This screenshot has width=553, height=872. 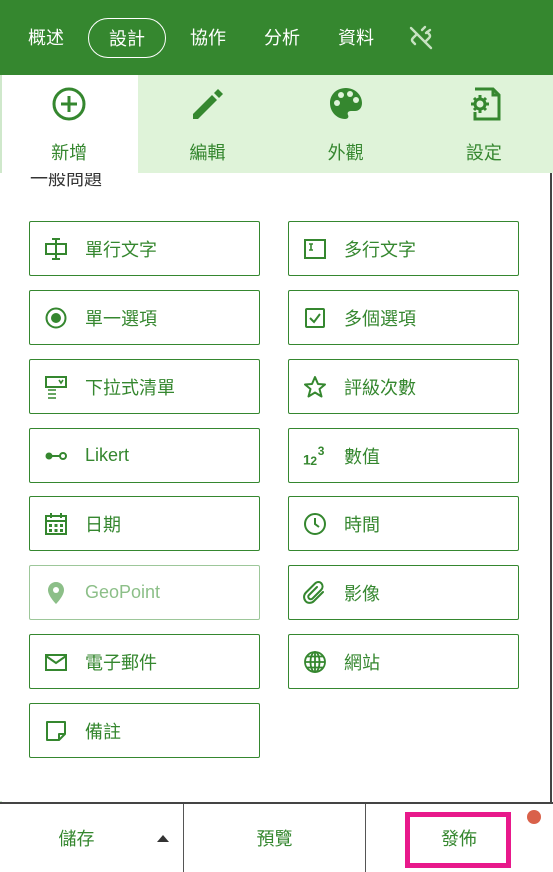 I want to click on question-likert: Likert, so click(x=144, y=455).